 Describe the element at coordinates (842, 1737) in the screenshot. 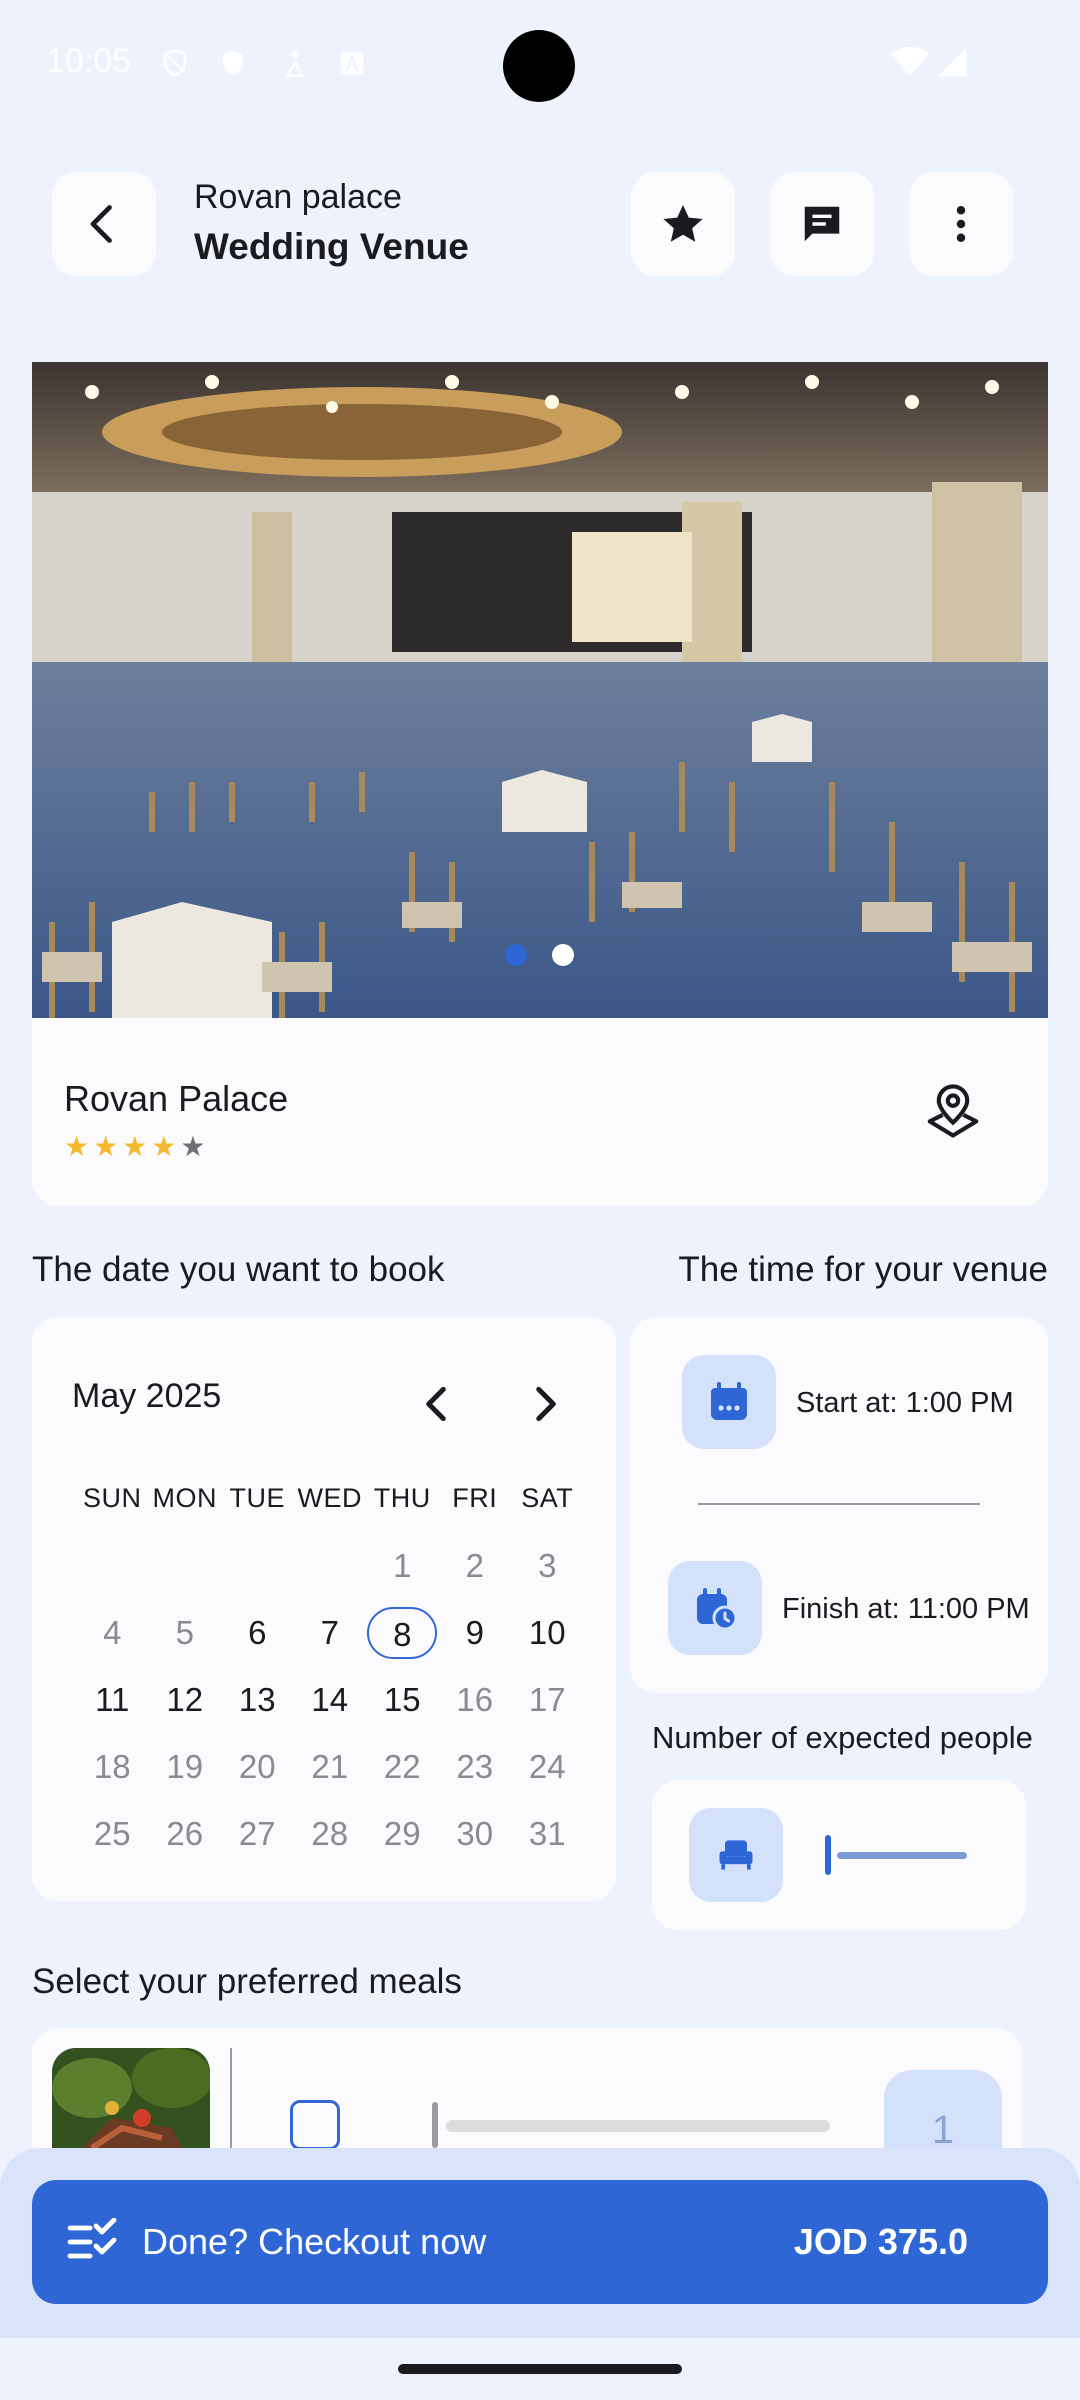

I see `people-section-label: Number of expected people` at that location.